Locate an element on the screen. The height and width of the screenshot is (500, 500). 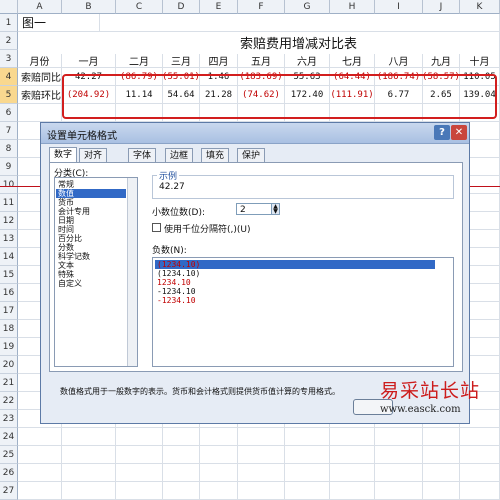
caption-cell: 图一 is located at coordinates (59, 23).